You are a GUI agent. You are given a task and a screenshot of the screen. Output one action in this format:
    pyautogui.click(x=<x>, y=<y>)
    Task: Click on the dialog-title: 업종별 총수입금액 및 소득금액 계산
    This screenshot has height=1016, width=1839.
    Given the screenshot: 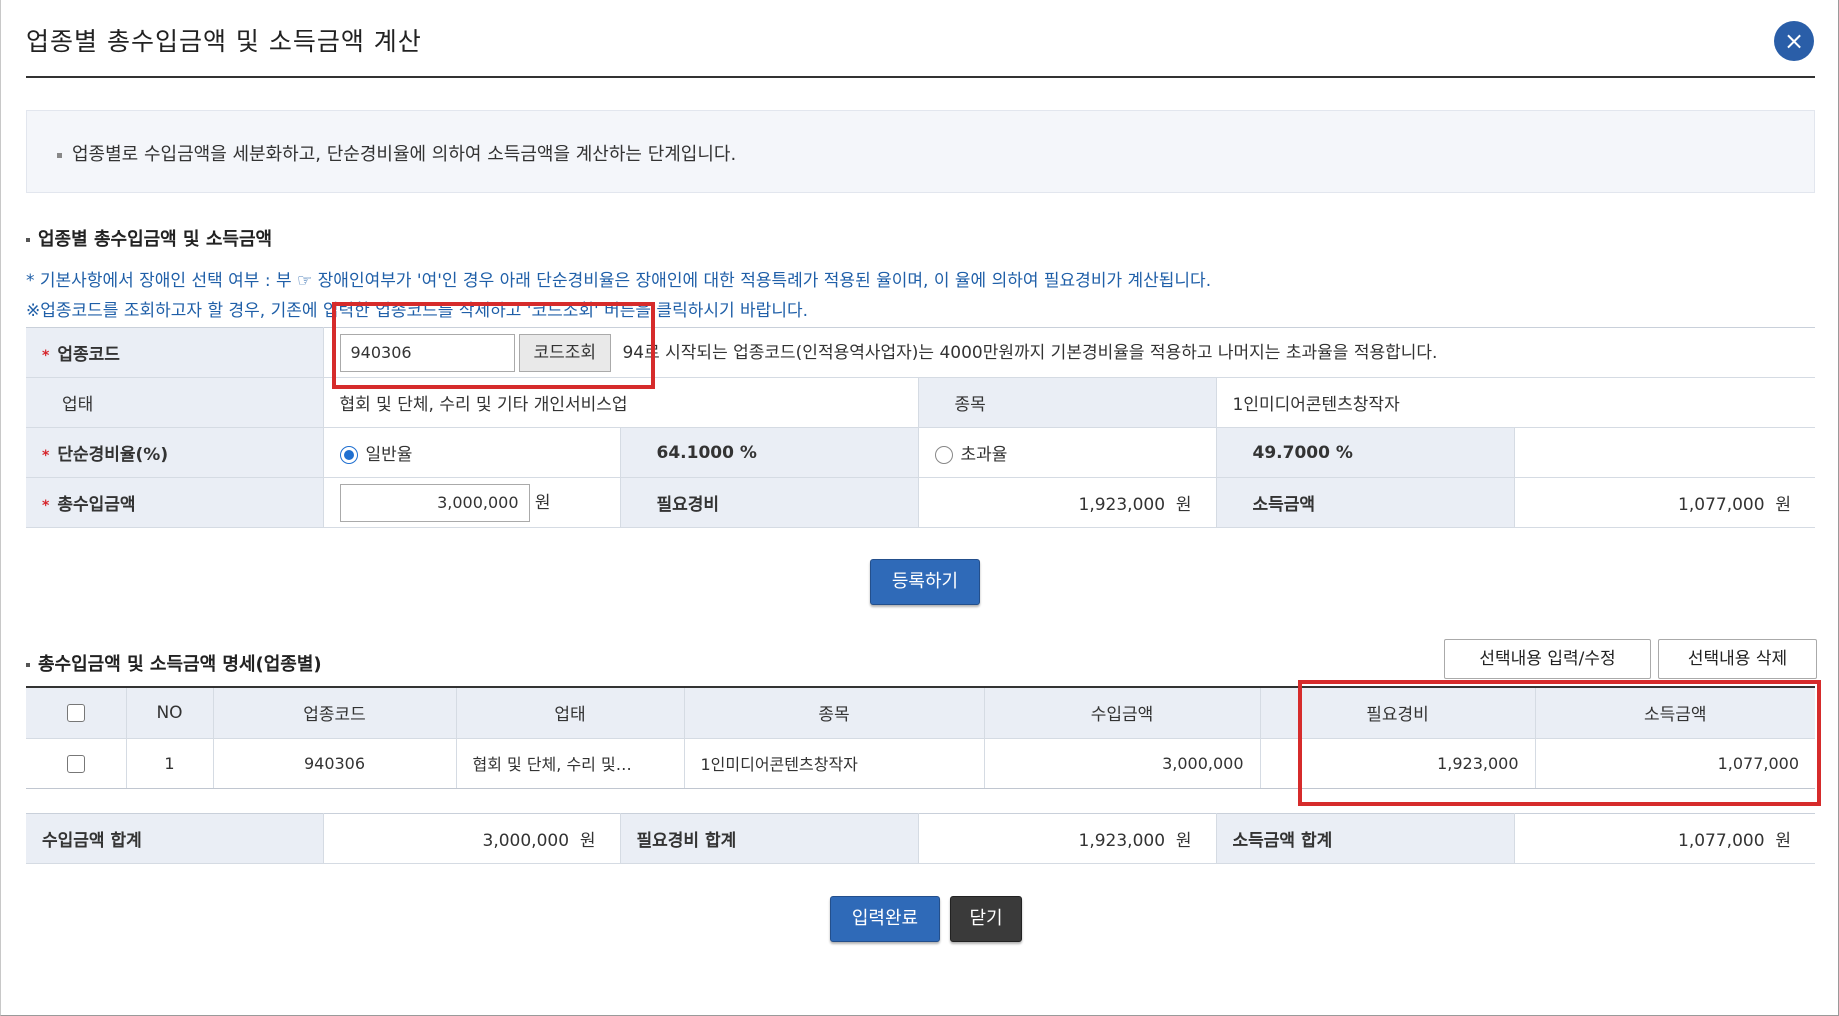 What is the action you would take?
    pyautogui.click(x=224, y=41)
    